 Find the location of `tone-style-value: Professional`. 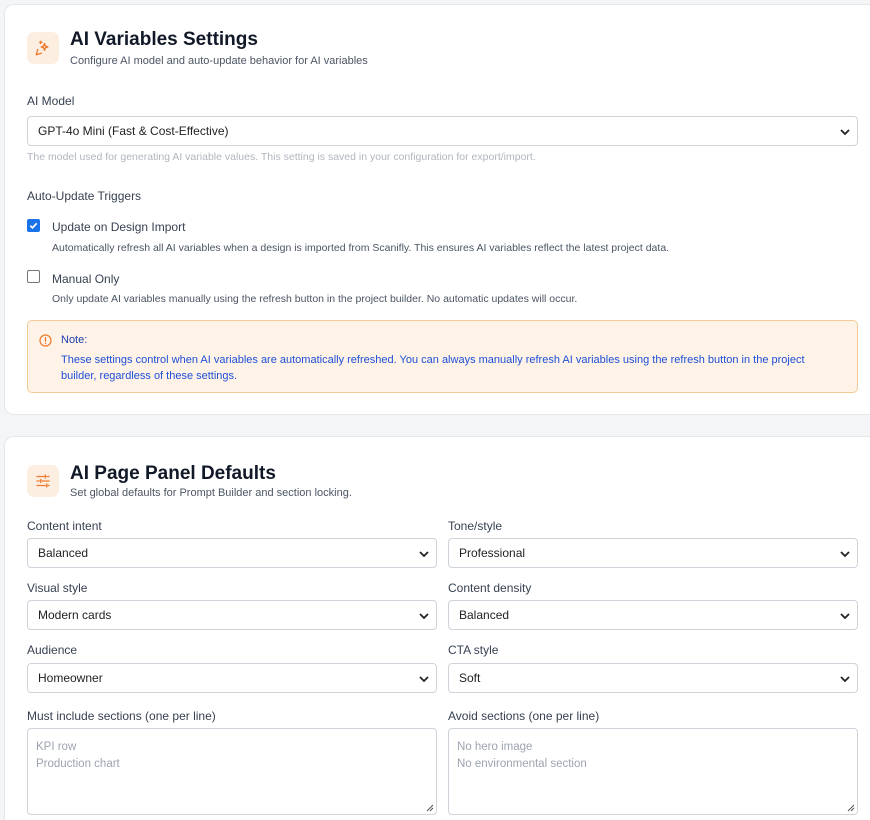

tone-style-value: Professional is located at coordinates (492, 553).